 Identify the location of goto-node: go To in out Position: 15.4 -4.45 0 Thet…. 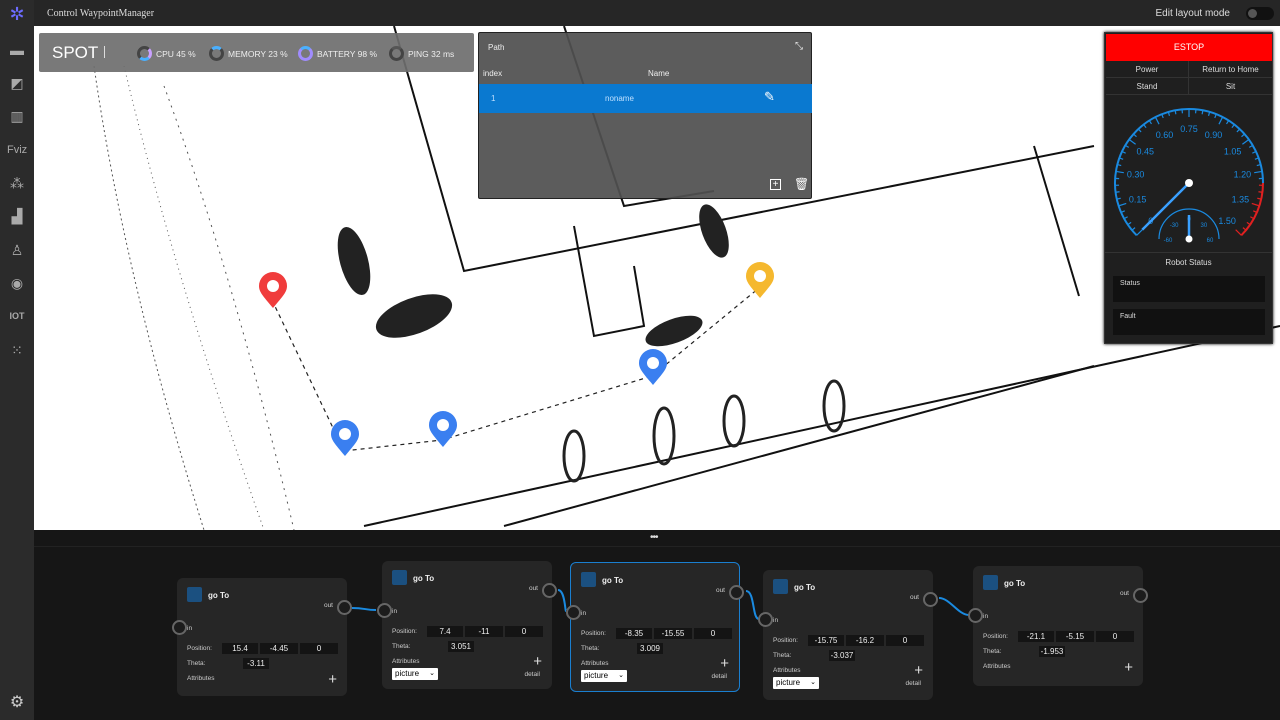
(262, 637).